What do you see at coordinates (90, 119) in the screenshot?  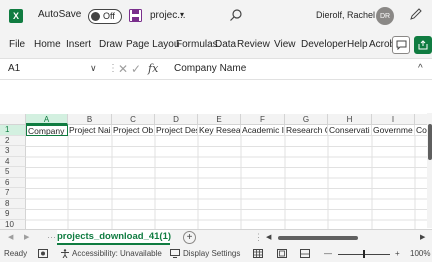 I see `column-header: B` at bounding box center [90, 119].